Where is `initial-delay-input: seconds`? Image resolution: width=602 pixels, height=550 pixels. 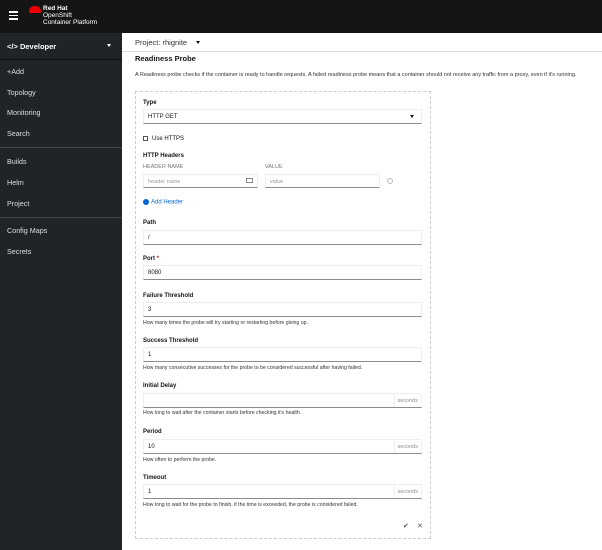 initial-delay-input: seconds is located at coordinates (282, 400).